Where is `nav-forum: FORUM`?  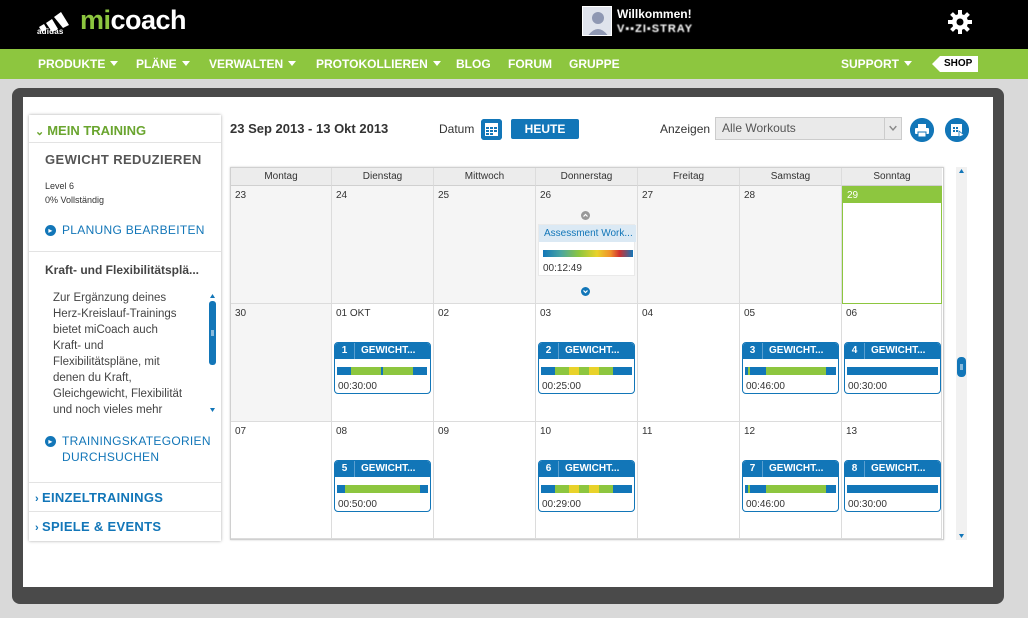 nav-forum: FORUM is located at coordinates (530, 64).